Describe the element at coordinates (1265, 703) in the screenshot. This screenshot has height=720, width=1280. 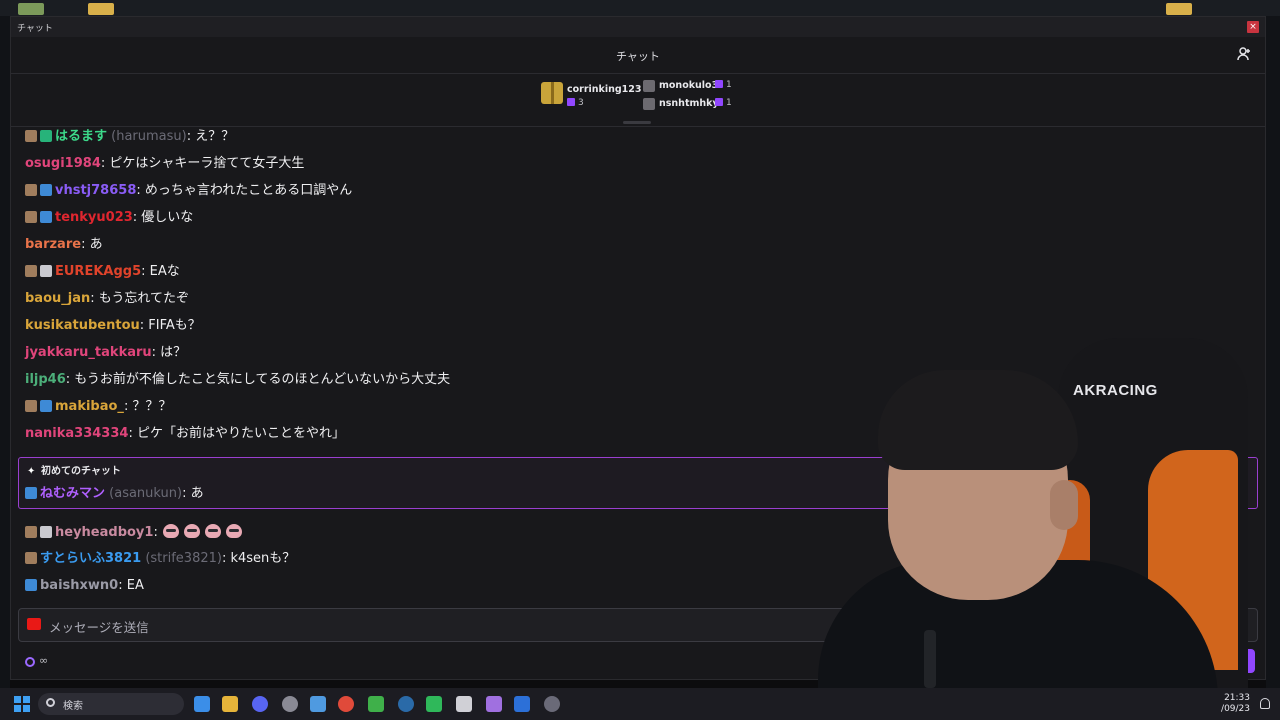
I see `notification-bell-icon` at that location.